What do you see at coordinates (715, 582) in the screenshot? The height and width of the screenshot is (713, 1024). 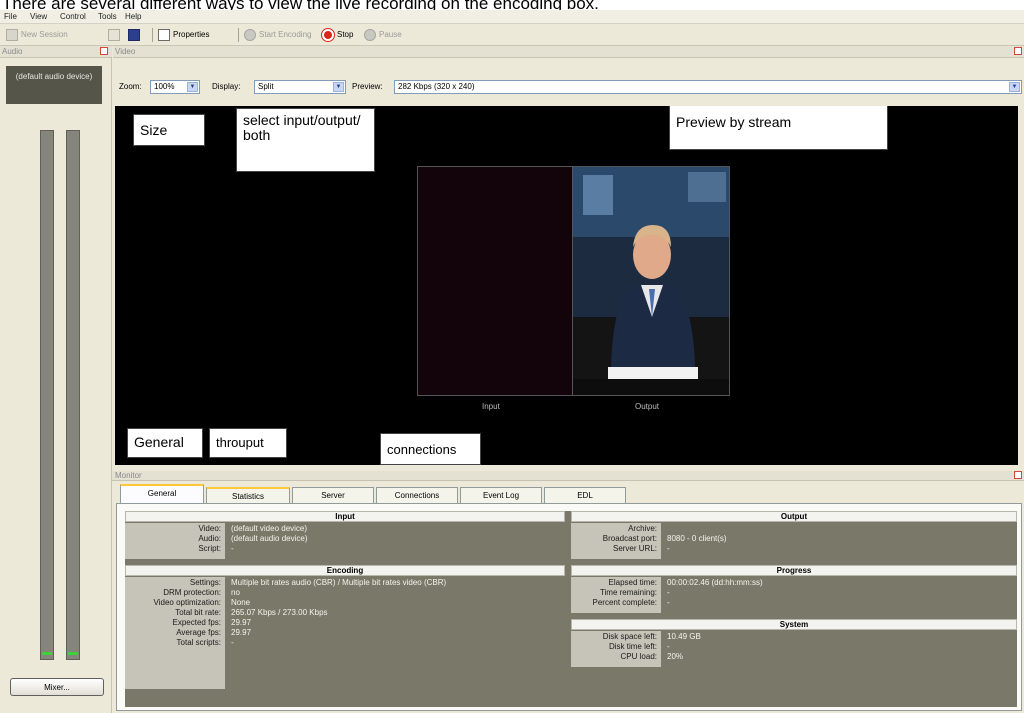 I see `elapsed-time-value: 00:00:02.46 (dd:hh:mm:ss)` at bounding box center [715, 582].